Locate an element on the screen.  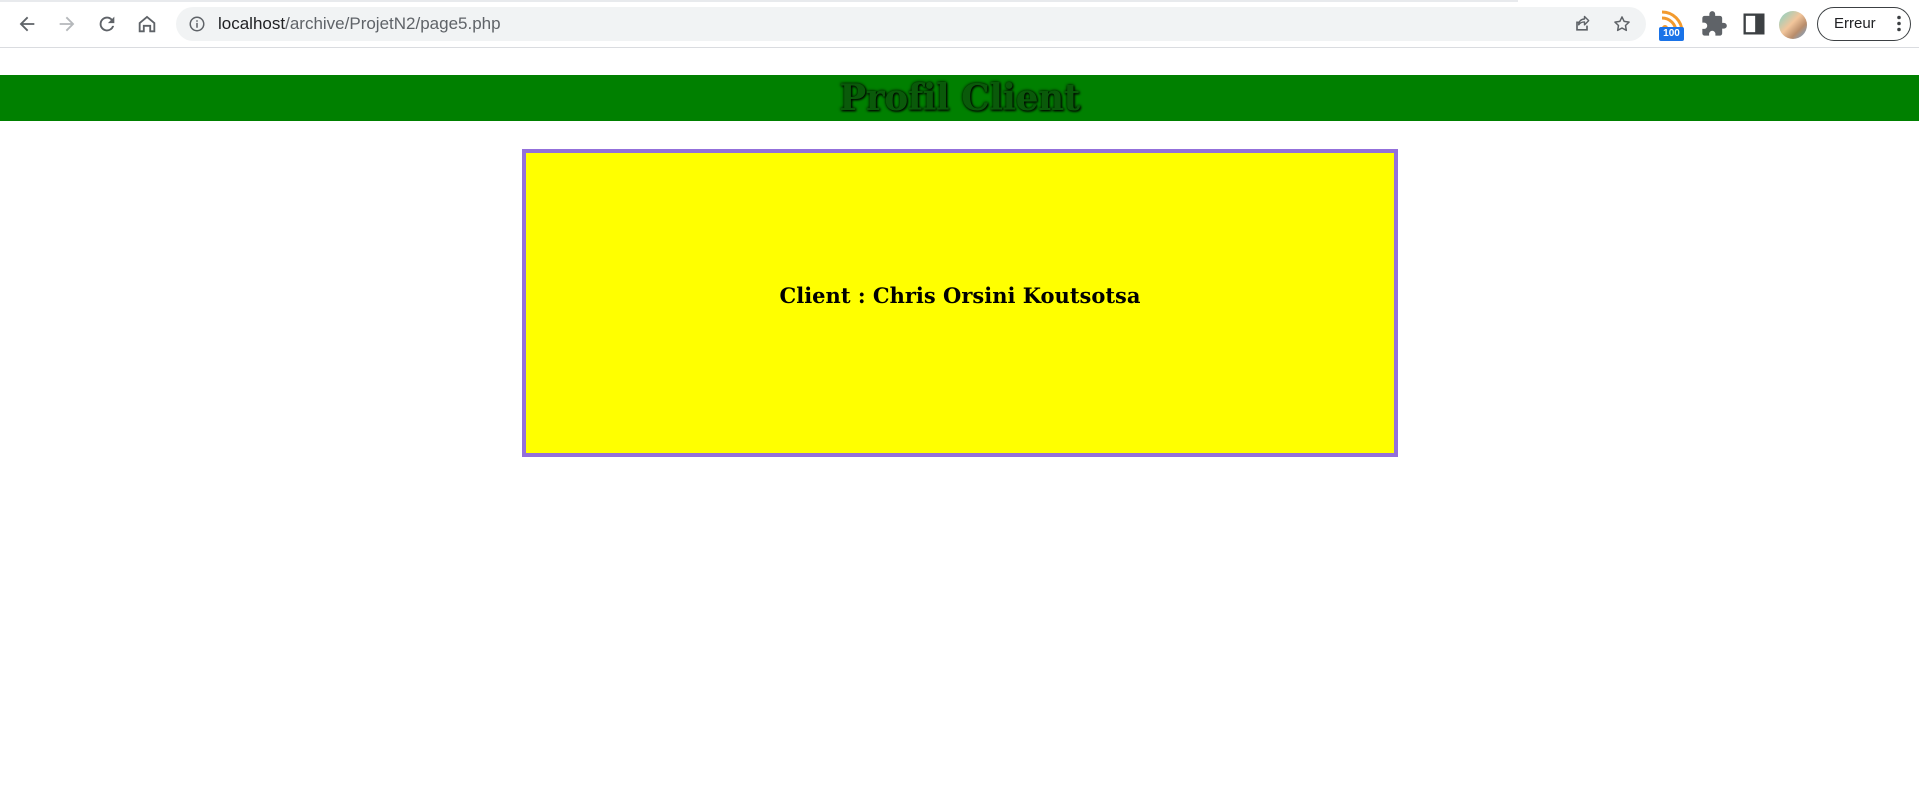
url-text: localhost/archive/ProjetN2/page5.php is located at coordinates (359, 24).